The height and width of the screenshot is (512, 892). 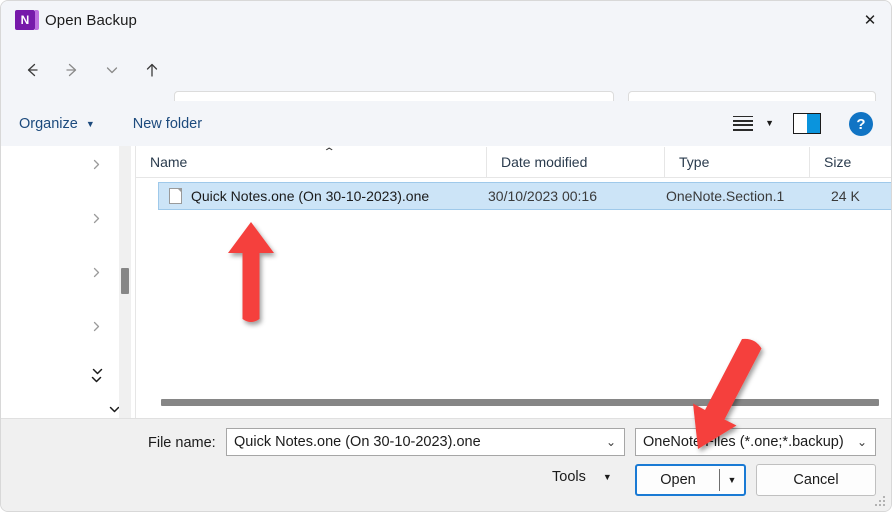 What do you see at coordinates (544, 162) in the screenshot?
I see `column-header-date-modified-label: Date modified` at bounding box center [544, 162].